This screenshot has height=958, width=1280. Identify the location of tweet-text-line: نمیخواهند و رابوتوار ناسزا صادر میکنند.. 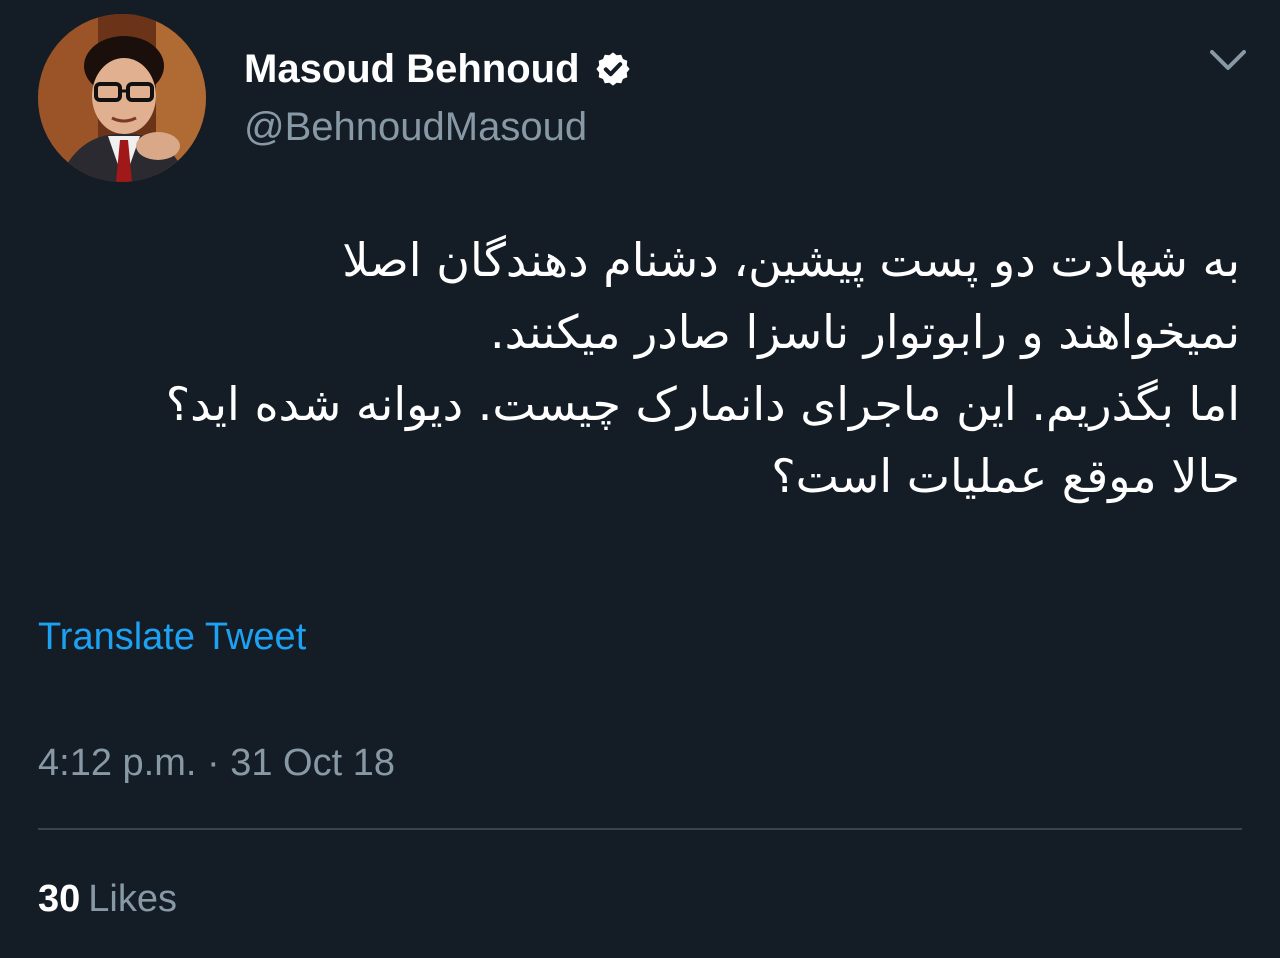
(865, 332).